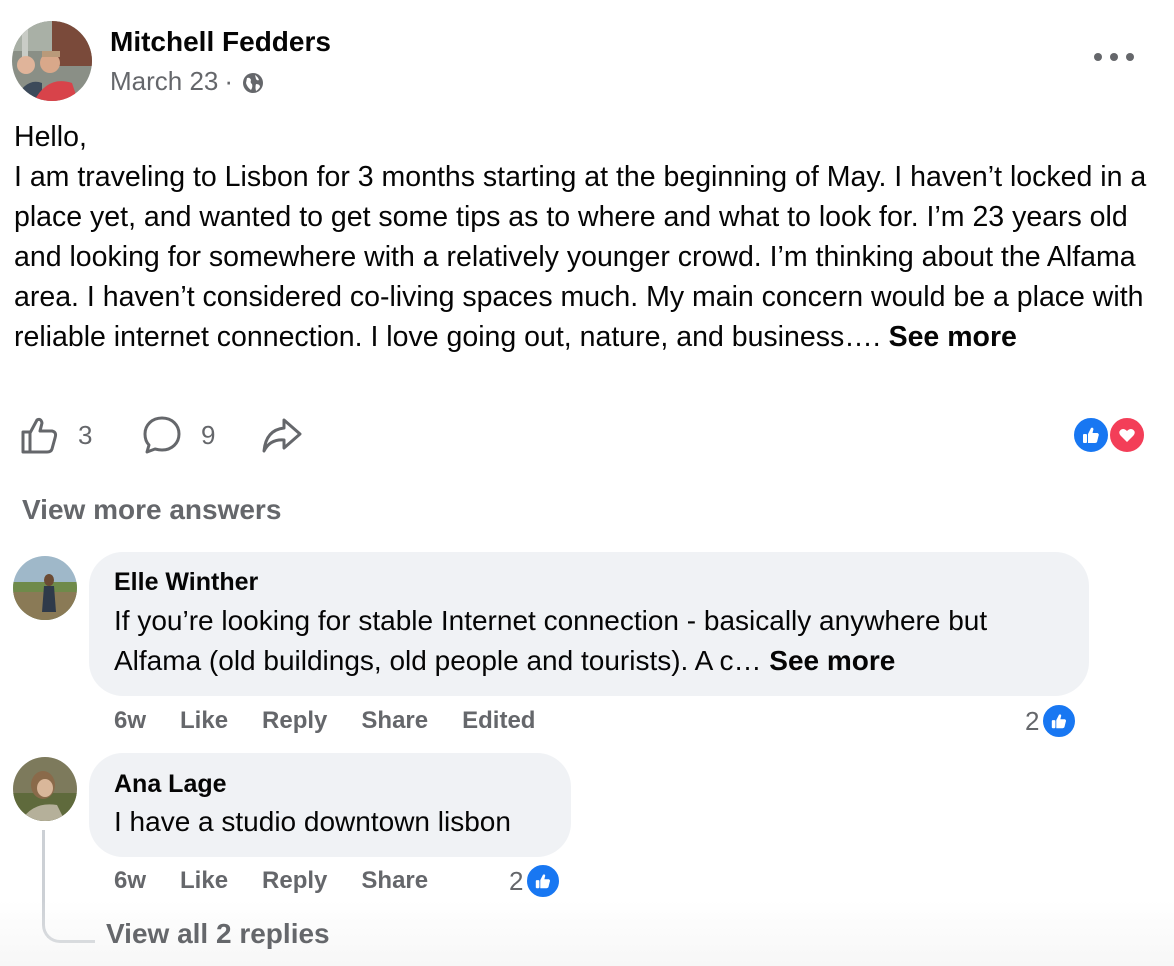 Image resolution: width=1174 pixels, height=966 pixels. What do you see at coordinates (220, 42) in the screenshot?
I see `author-name: Mitchell Fedders` at bounding box center [220, 42].